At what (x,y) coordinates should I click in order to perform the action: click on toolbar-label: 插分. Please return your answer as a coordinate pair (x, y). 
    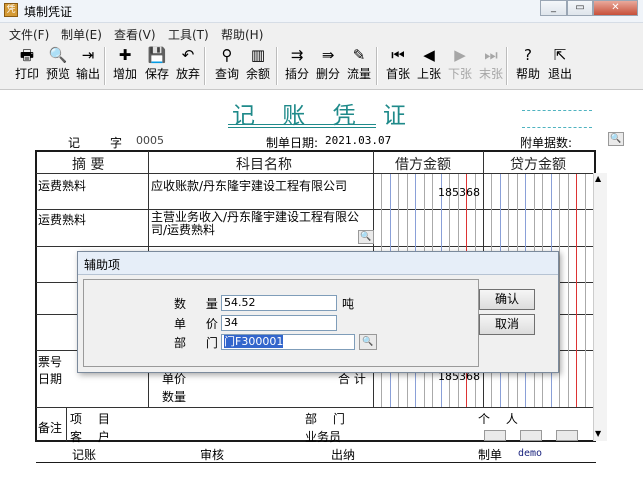
    Looking at the image, I should click on (296, 74).